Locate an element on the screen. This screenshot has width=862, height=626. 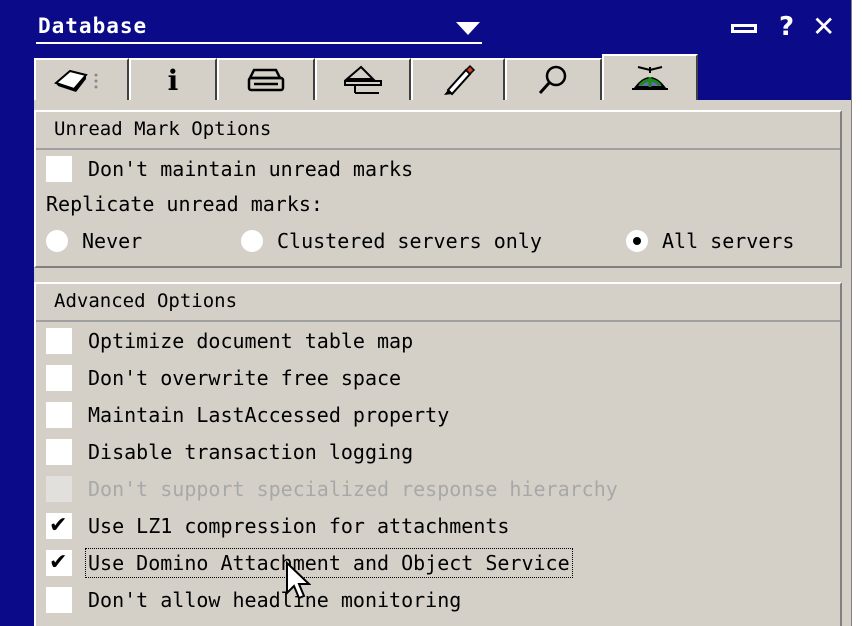
search-icon is located at coordinates (552, 80).